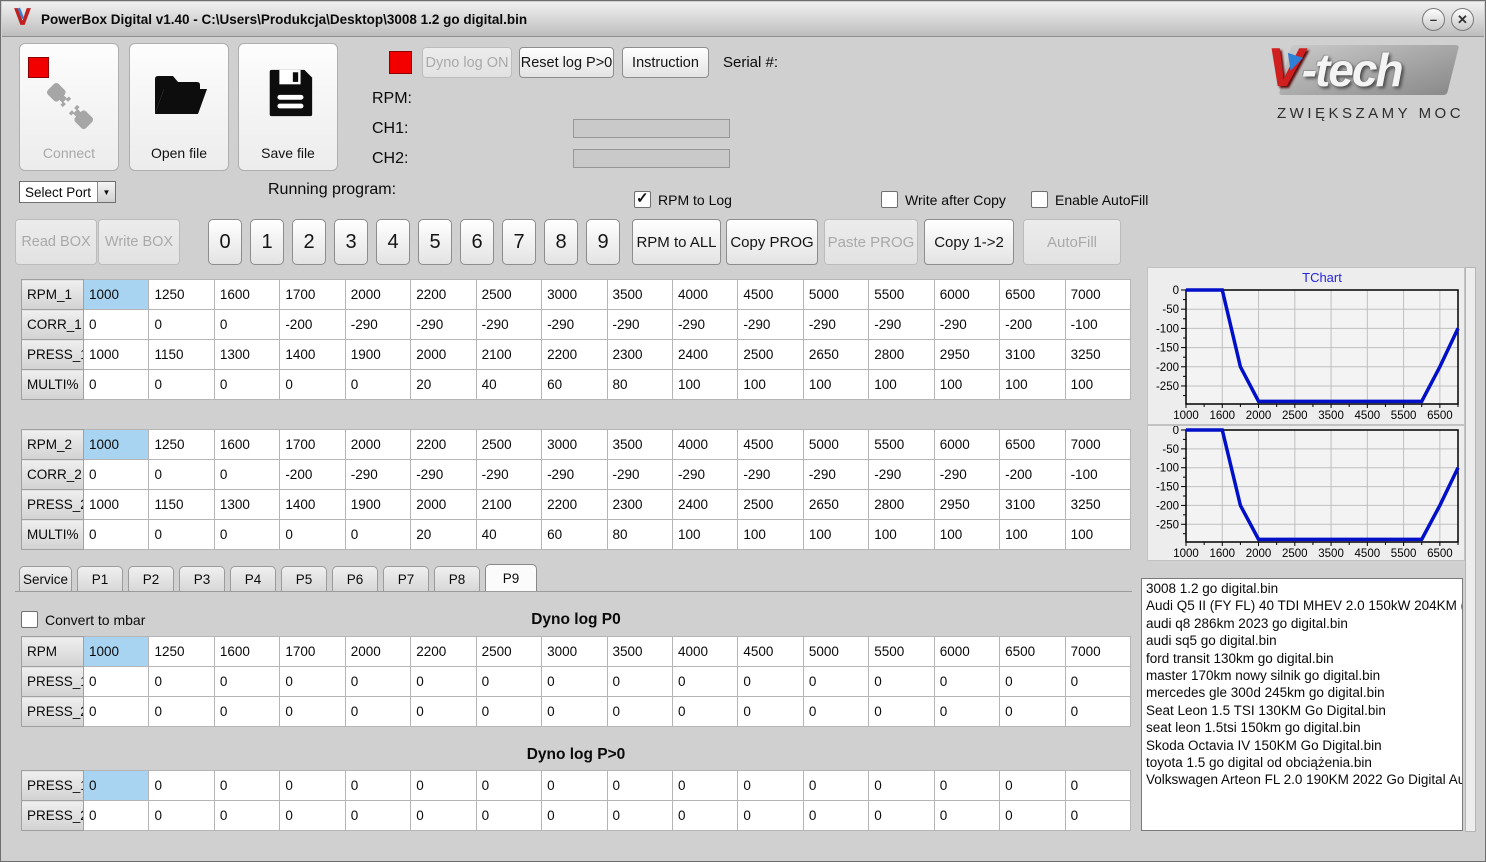  I want to click on select-port-dropdown: Select Port ▼, so click(67, 192).